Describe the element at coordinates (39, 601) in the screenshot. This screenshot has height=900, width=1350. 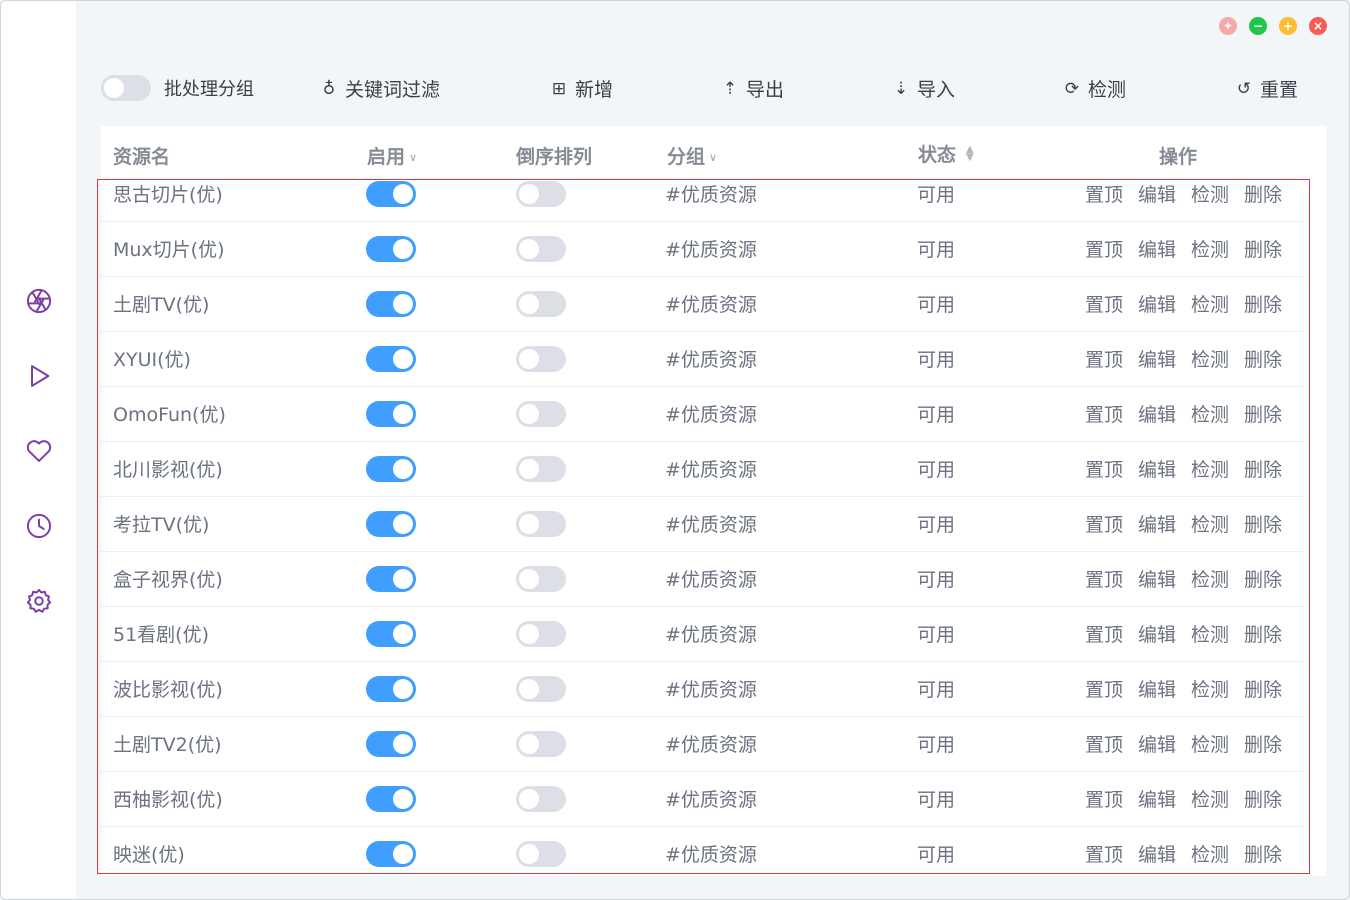
I see `gear-icon` at that location.